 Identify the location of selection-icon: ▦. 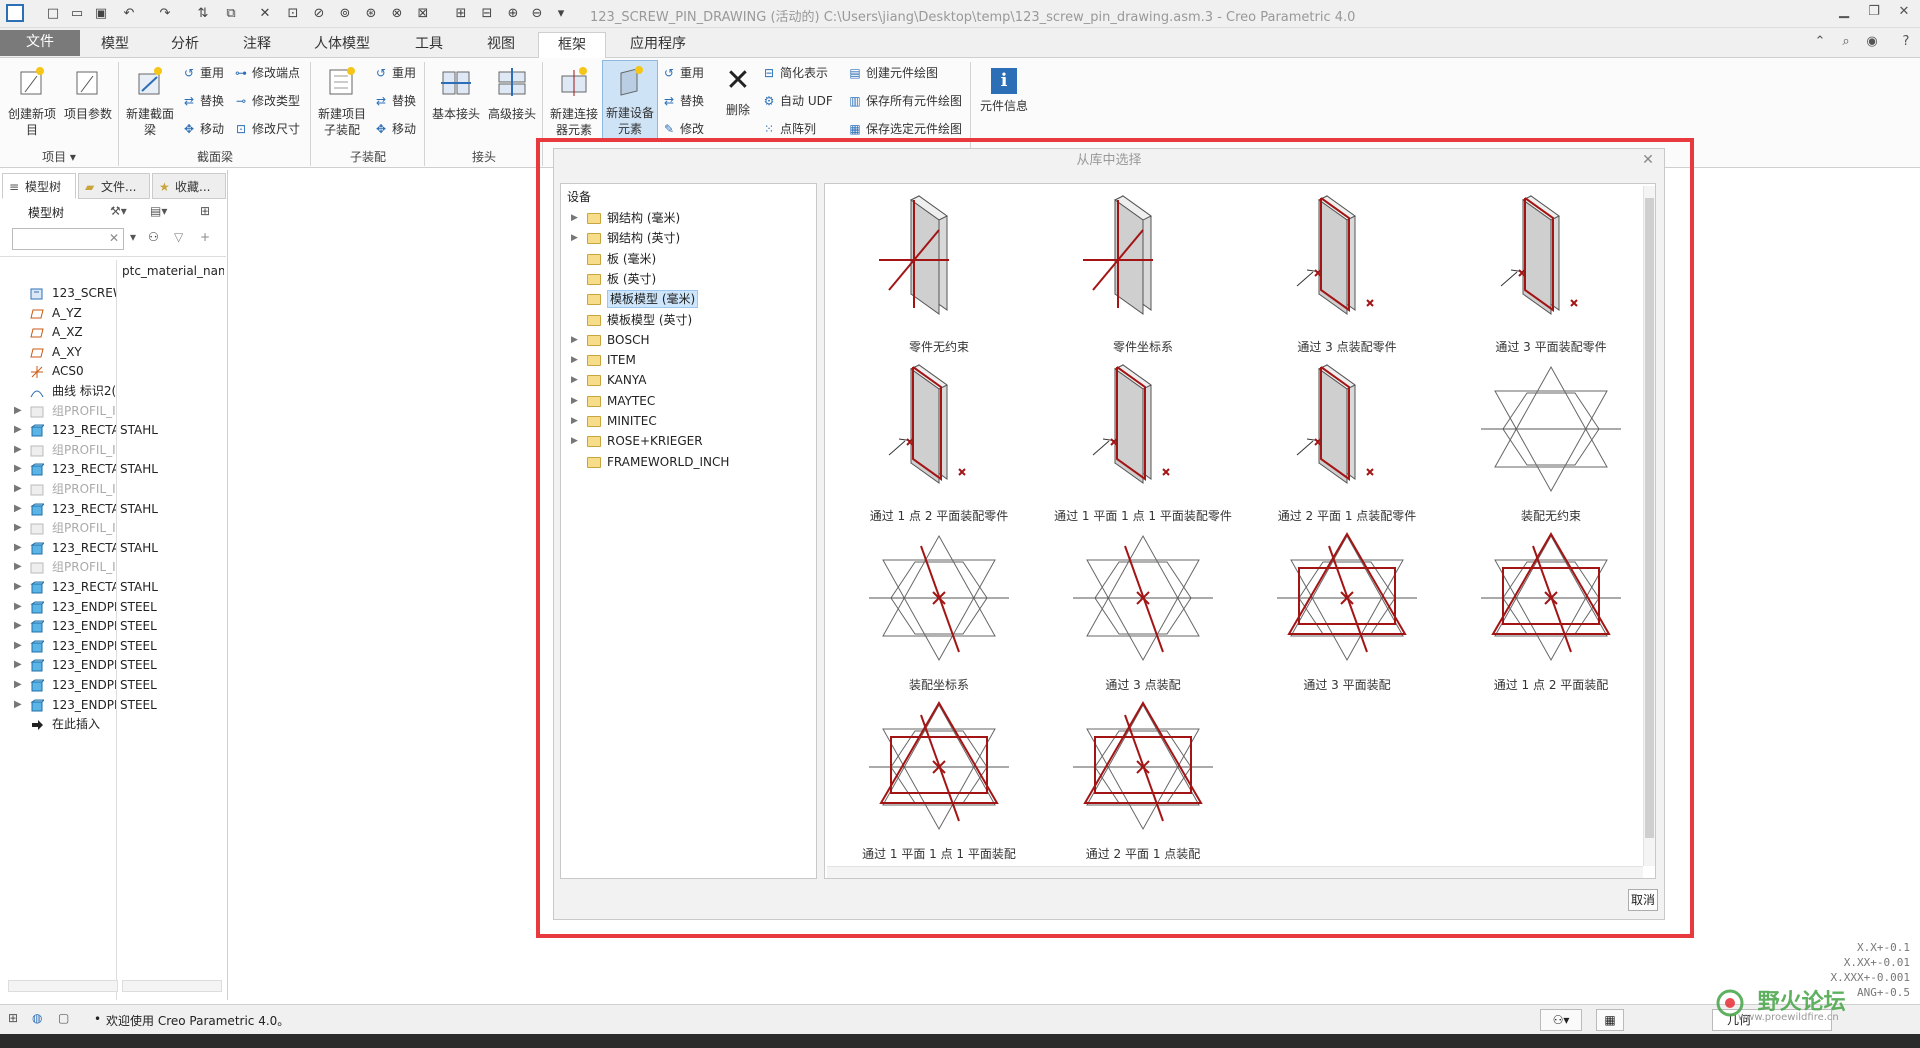
(1610, 1020).